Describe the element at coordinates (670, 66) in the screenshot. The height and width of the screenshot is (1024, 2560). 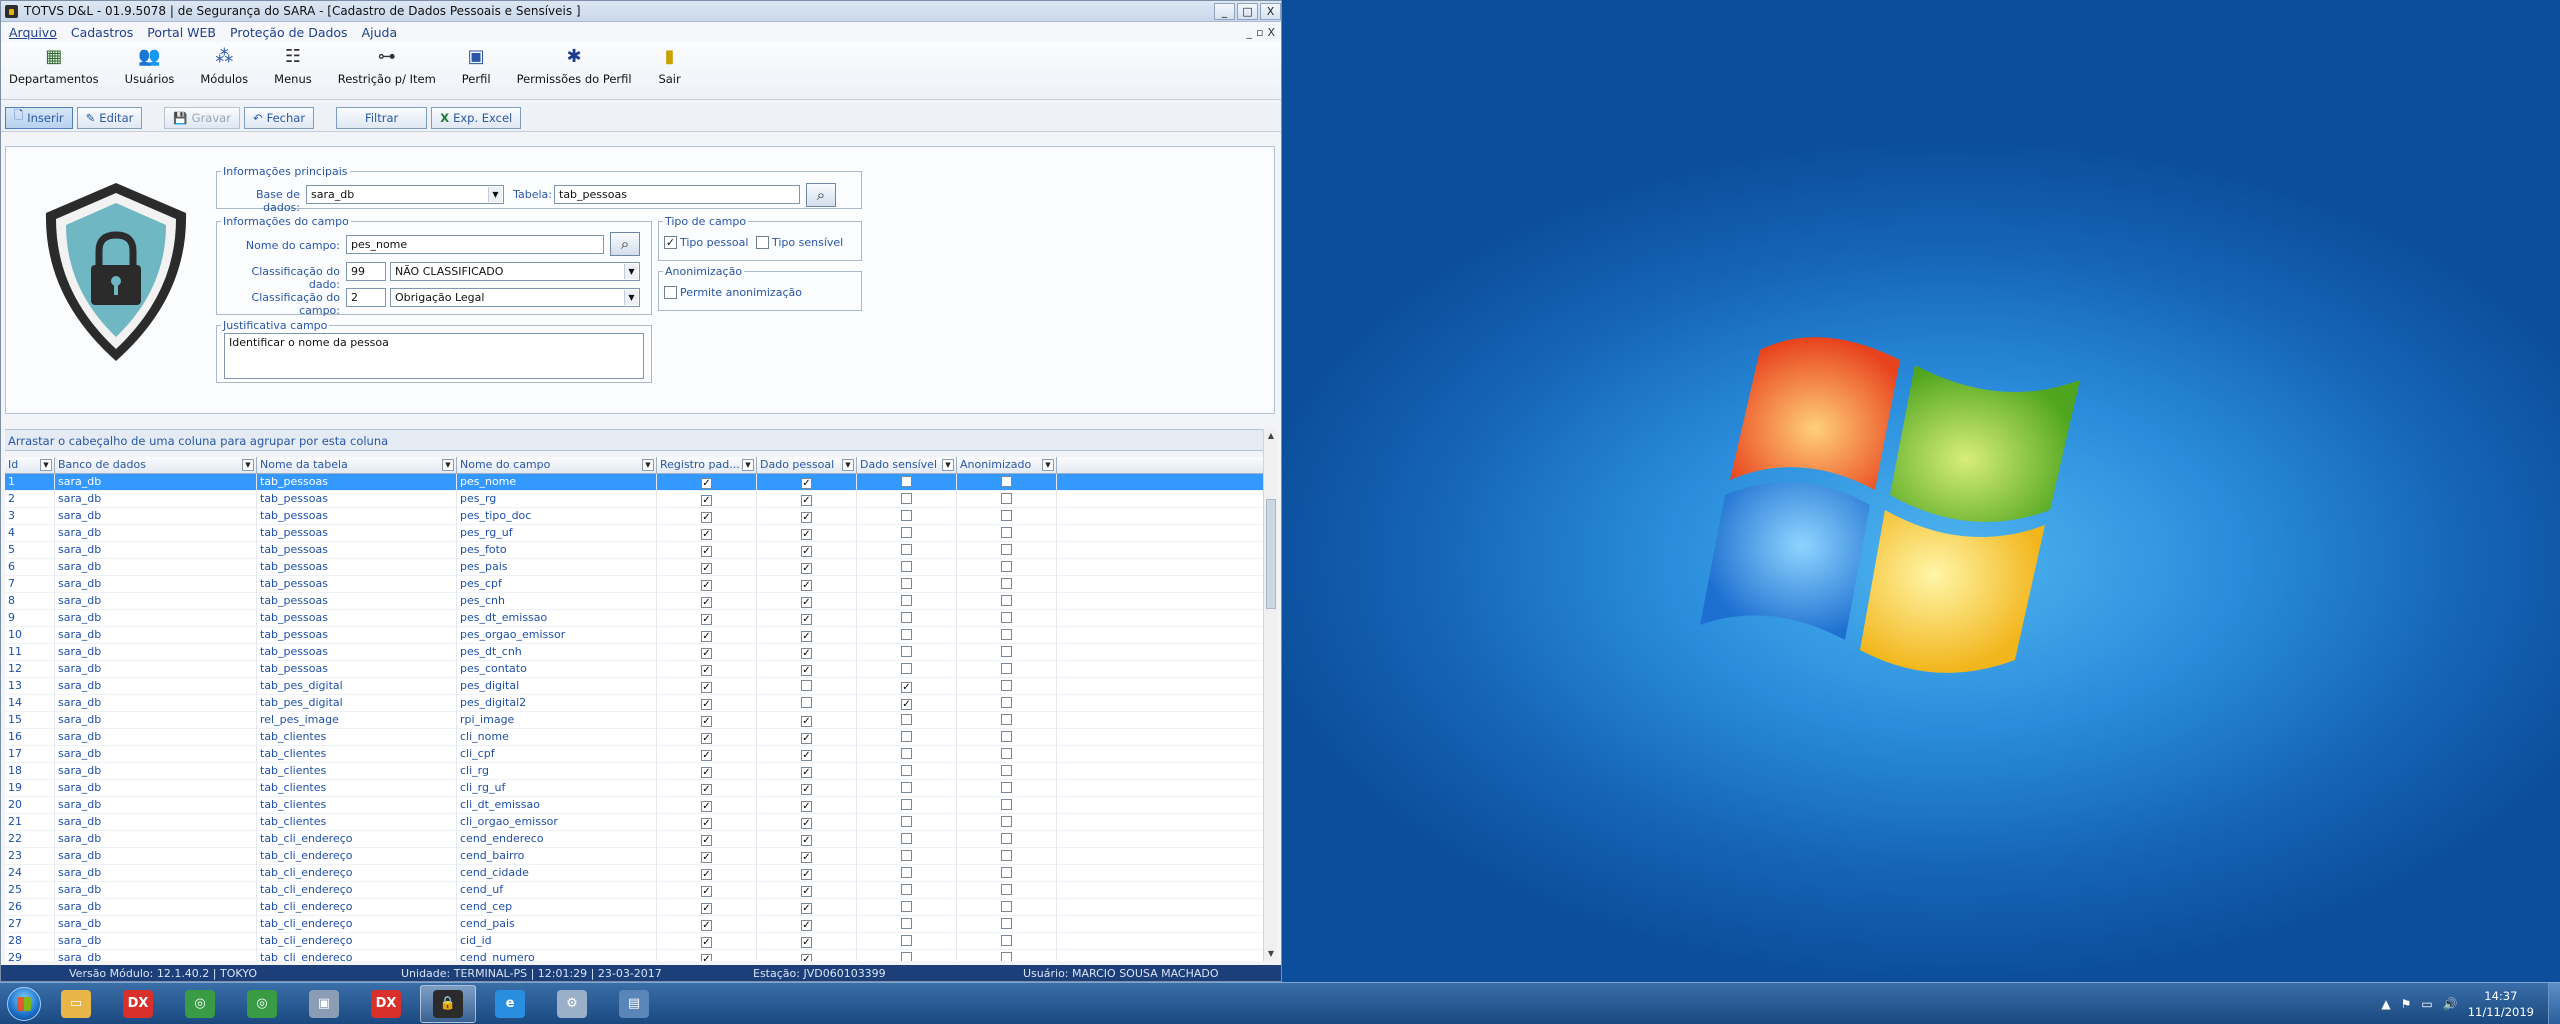
I see `ribbon-sair-button: ▮ Sair` at that location.